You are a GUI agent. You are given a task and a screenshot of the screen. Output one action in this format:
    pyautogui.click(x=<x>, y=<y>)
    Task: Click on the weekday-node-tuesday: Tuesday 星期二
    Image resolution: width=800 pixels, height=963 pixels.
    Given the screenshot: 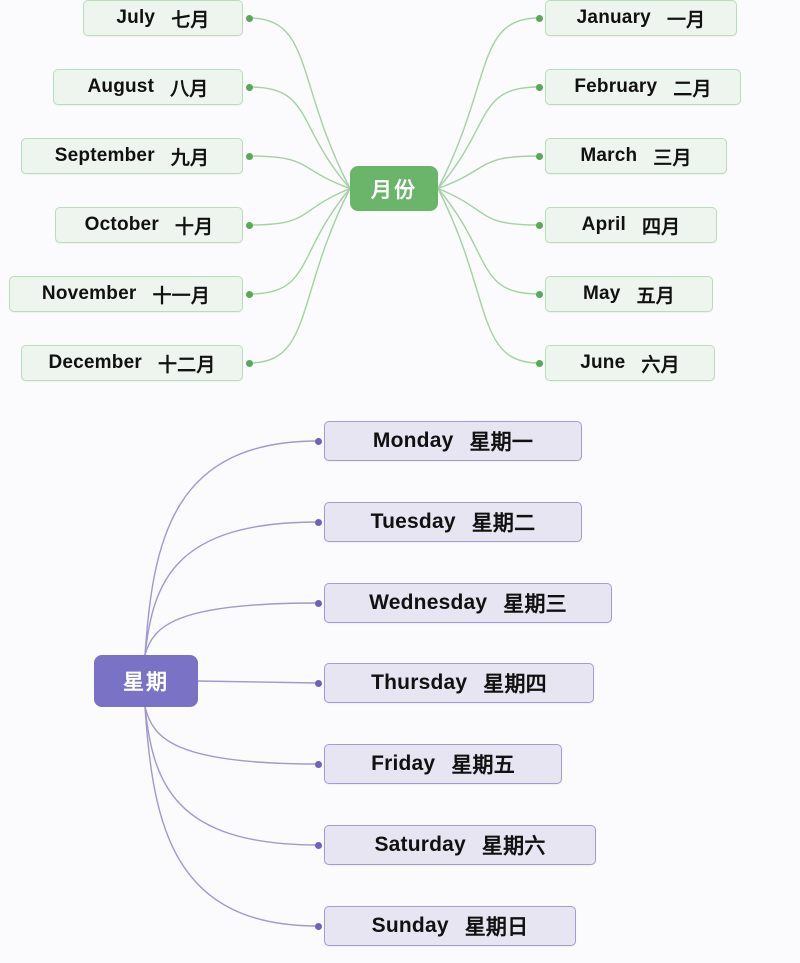 What is the action you would take?
    pyautogui.click(x=453, y=522)
    